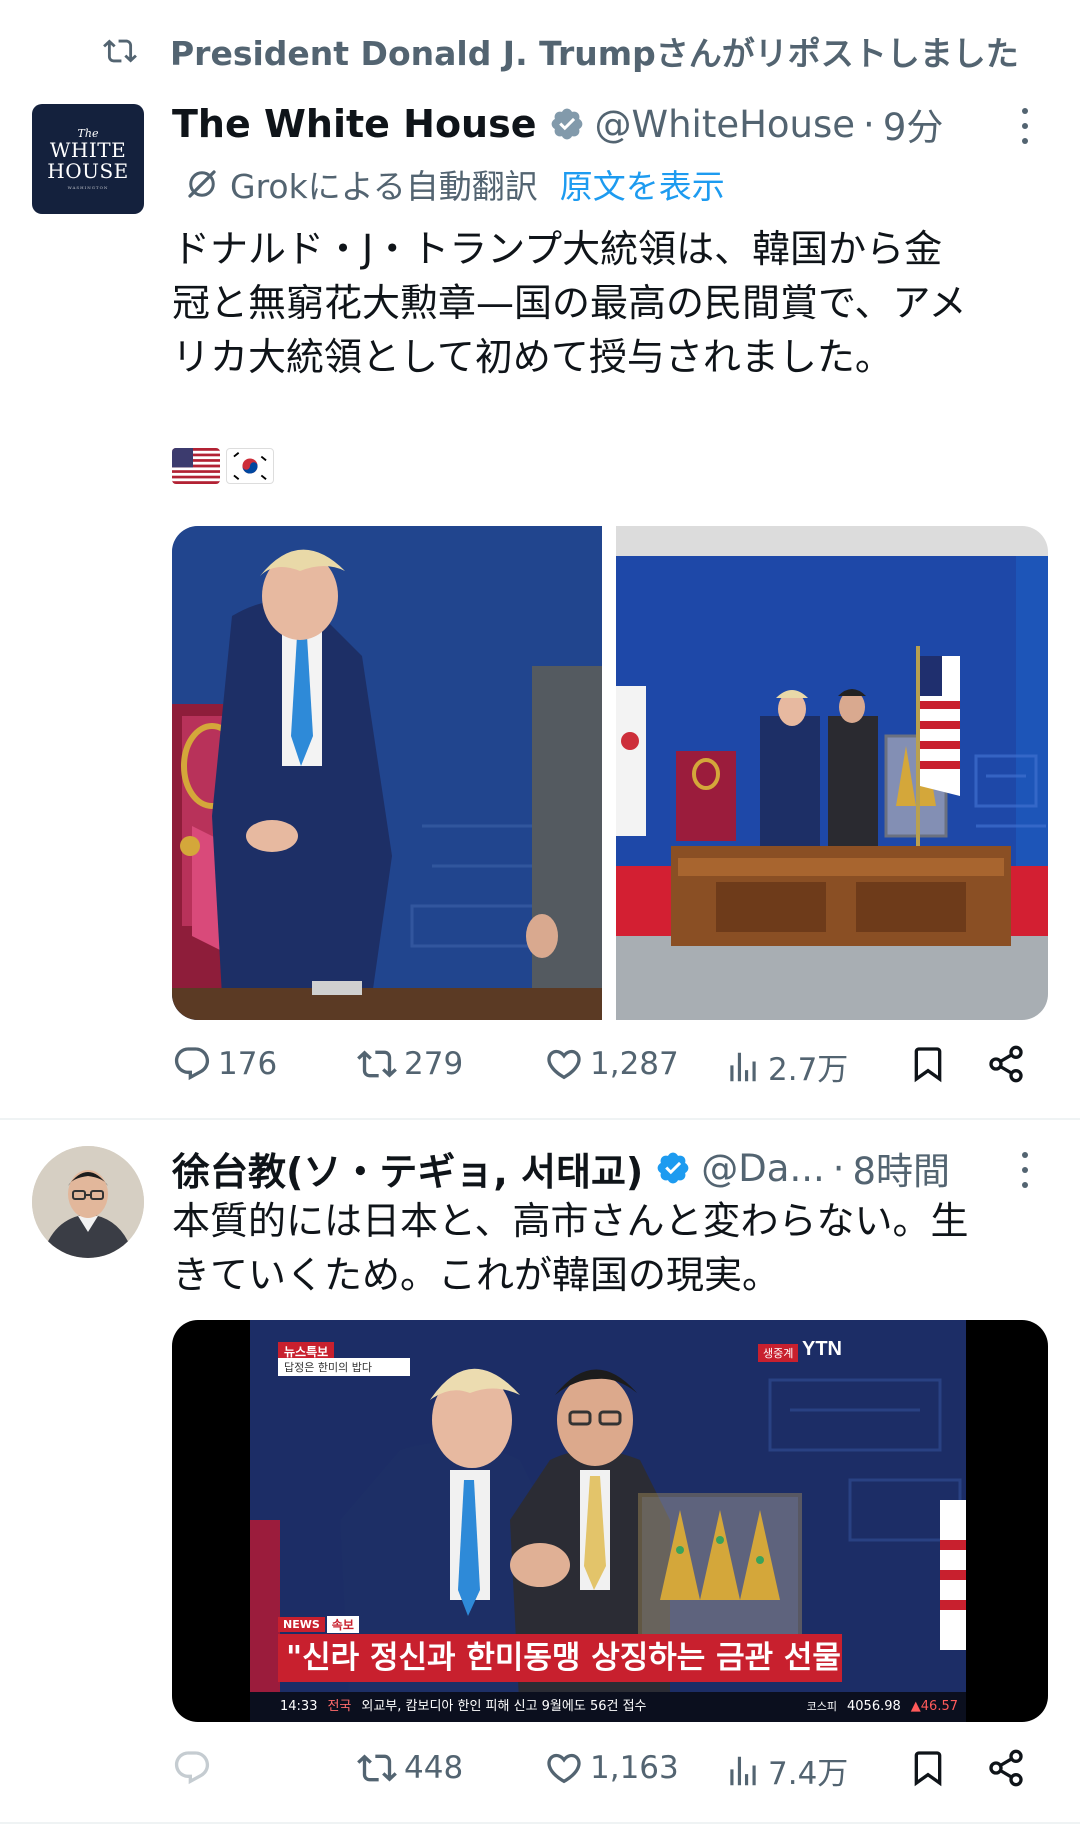  I want to click on post1-header: The White House @WhiteHouse · 9分, so click(557, 124).